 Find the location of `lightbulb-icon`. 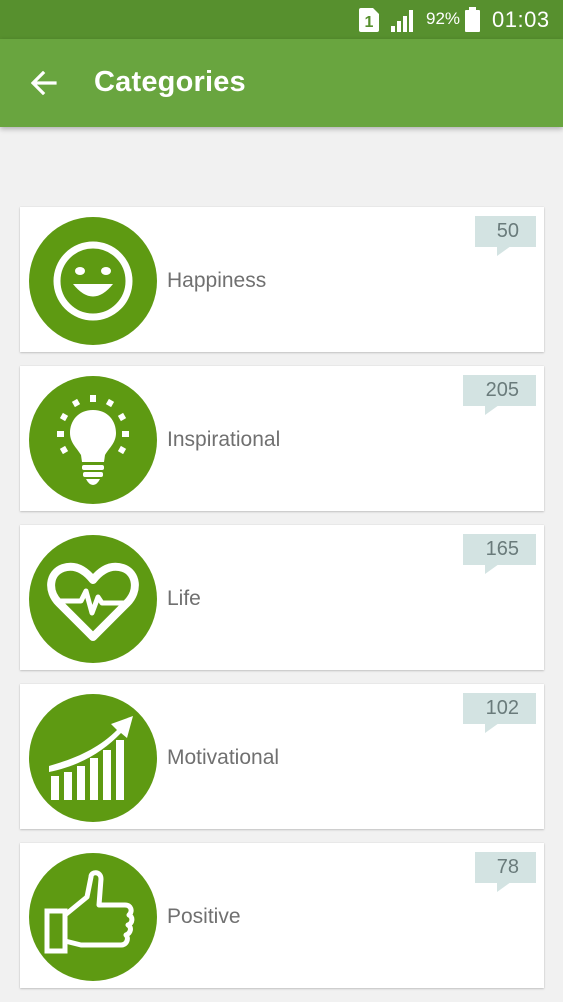

lightbulb-icon is located at coordinates (93, 440).